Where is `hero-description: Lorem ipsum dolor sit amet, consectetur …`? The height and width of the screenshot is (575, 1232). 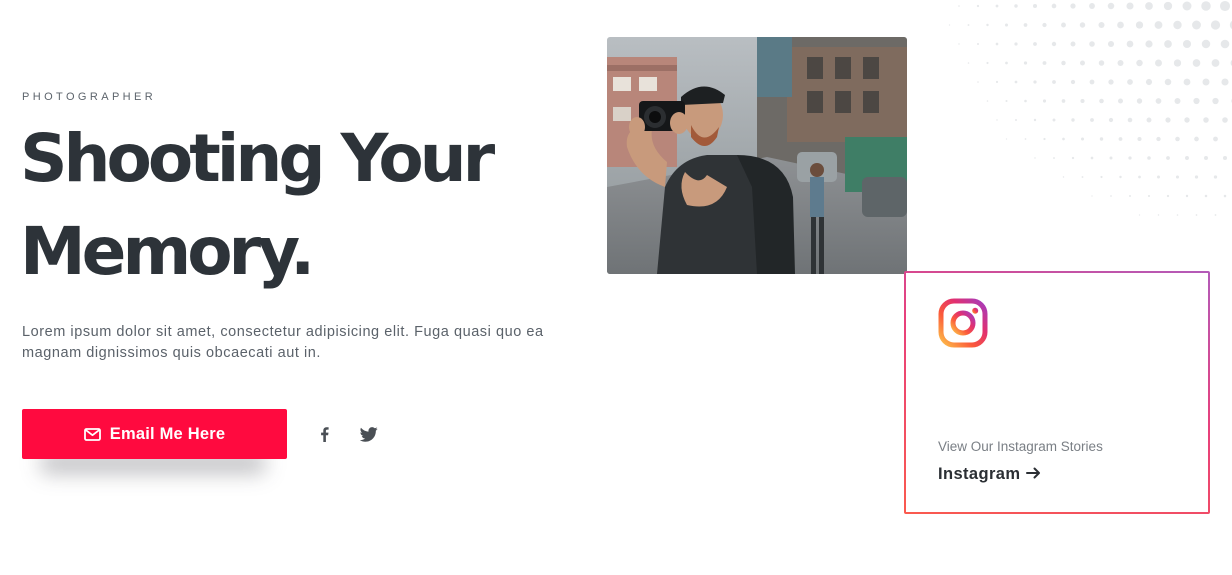 hero-description: Lorem ipsum dolor sit amet, consectetur … is located at coordinates (283, 342).